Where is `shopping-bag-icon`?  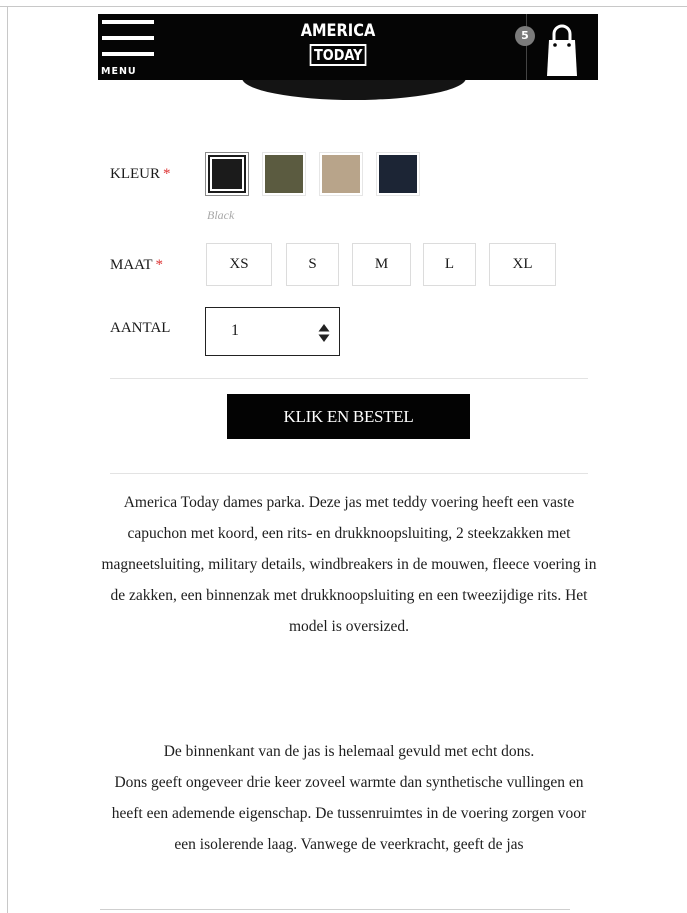 shopping-bag-icon is located at coordinates (562, 50).